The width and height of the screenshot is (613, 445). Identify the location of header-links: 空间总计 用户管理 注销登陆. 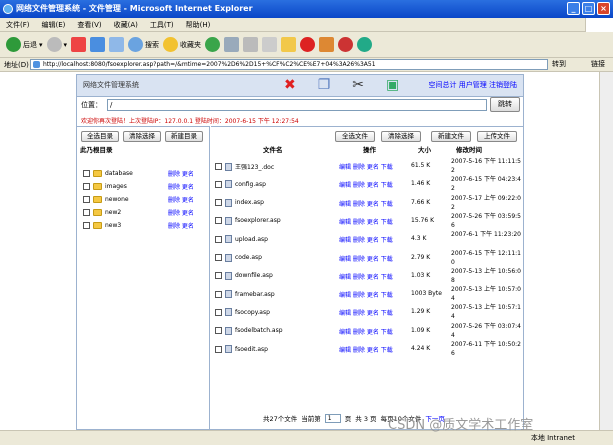
(473, 85).